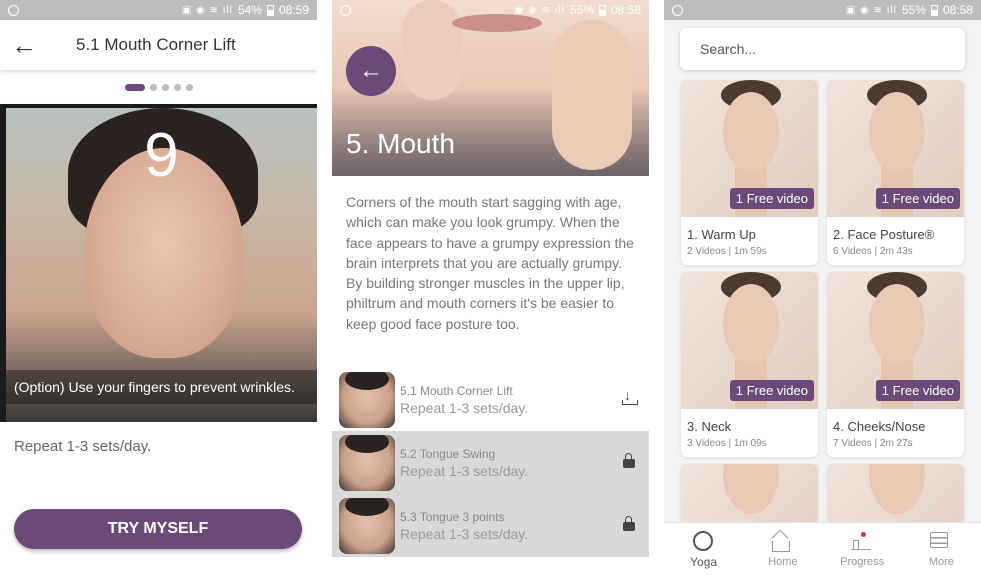 The image size is (981, 577). I want to click on nav-progress: Progress, so click(862, 550).